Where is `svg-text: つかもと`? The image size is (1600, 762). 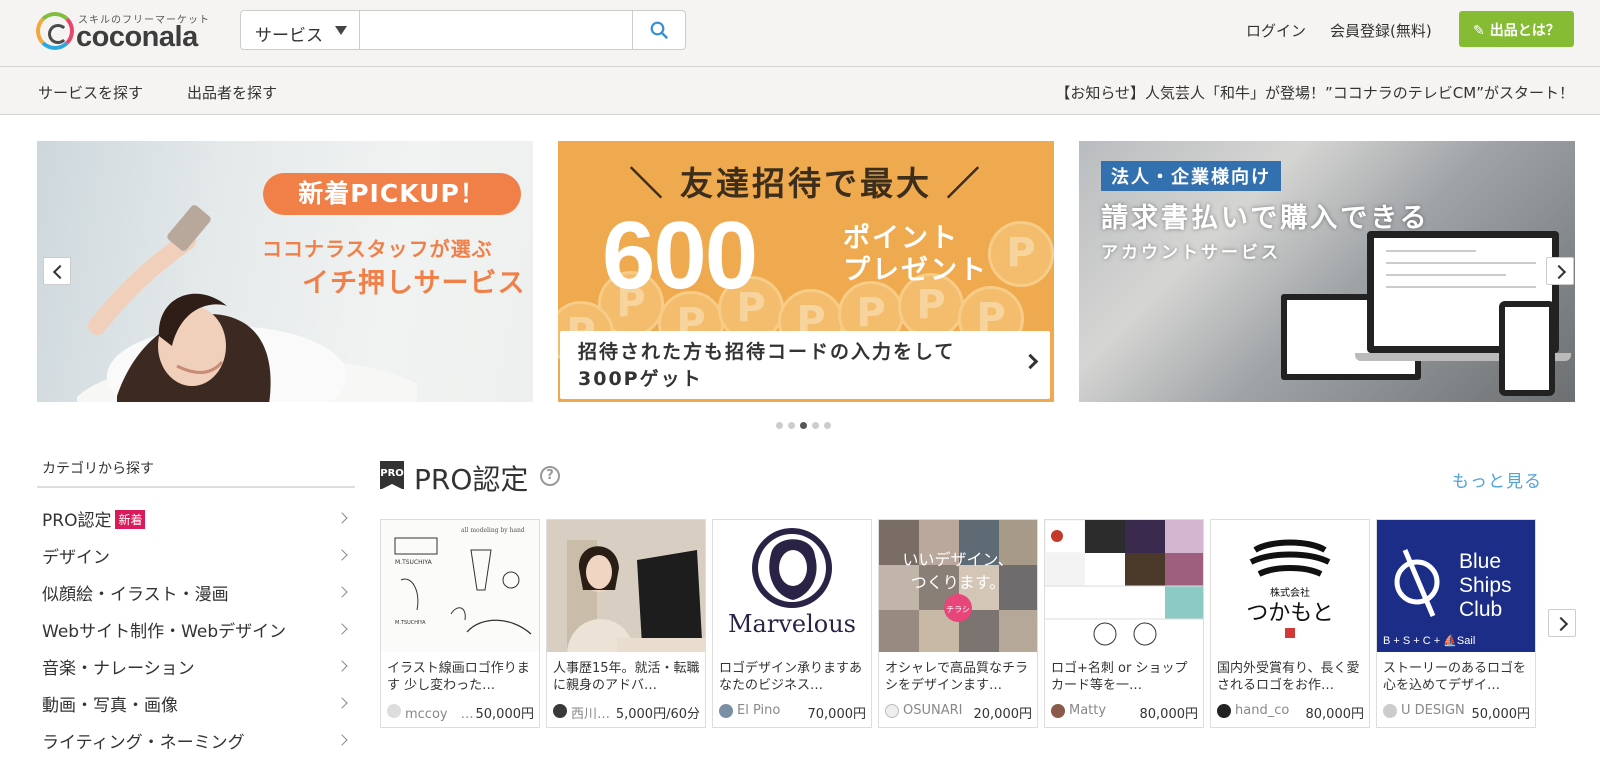
svg-text: つかもと is located at coordinates (1290, 613).